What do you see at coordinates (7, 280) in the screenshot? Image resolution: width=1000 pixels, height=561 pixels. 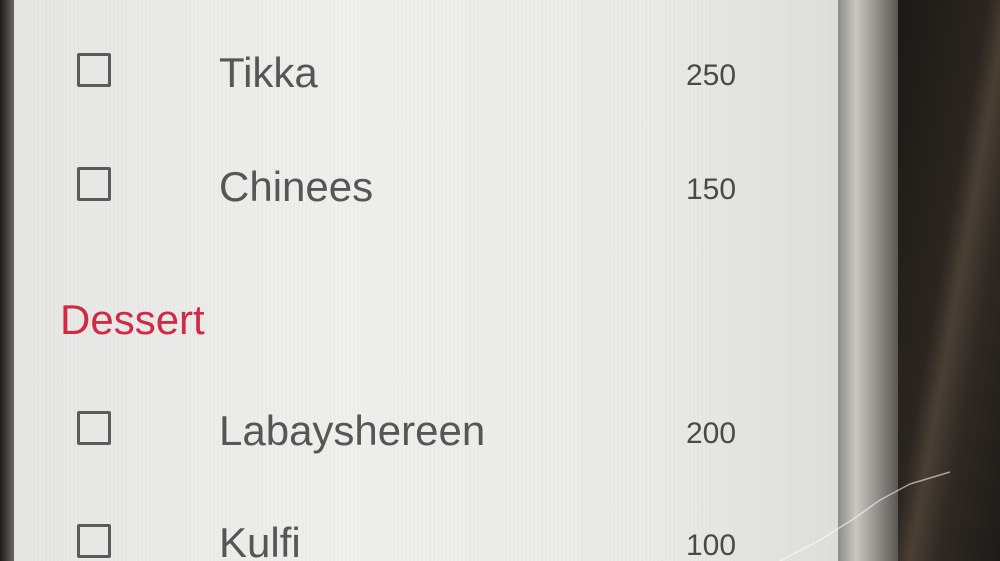 I see `screen-left-edge` at bounding box center [7, 280].